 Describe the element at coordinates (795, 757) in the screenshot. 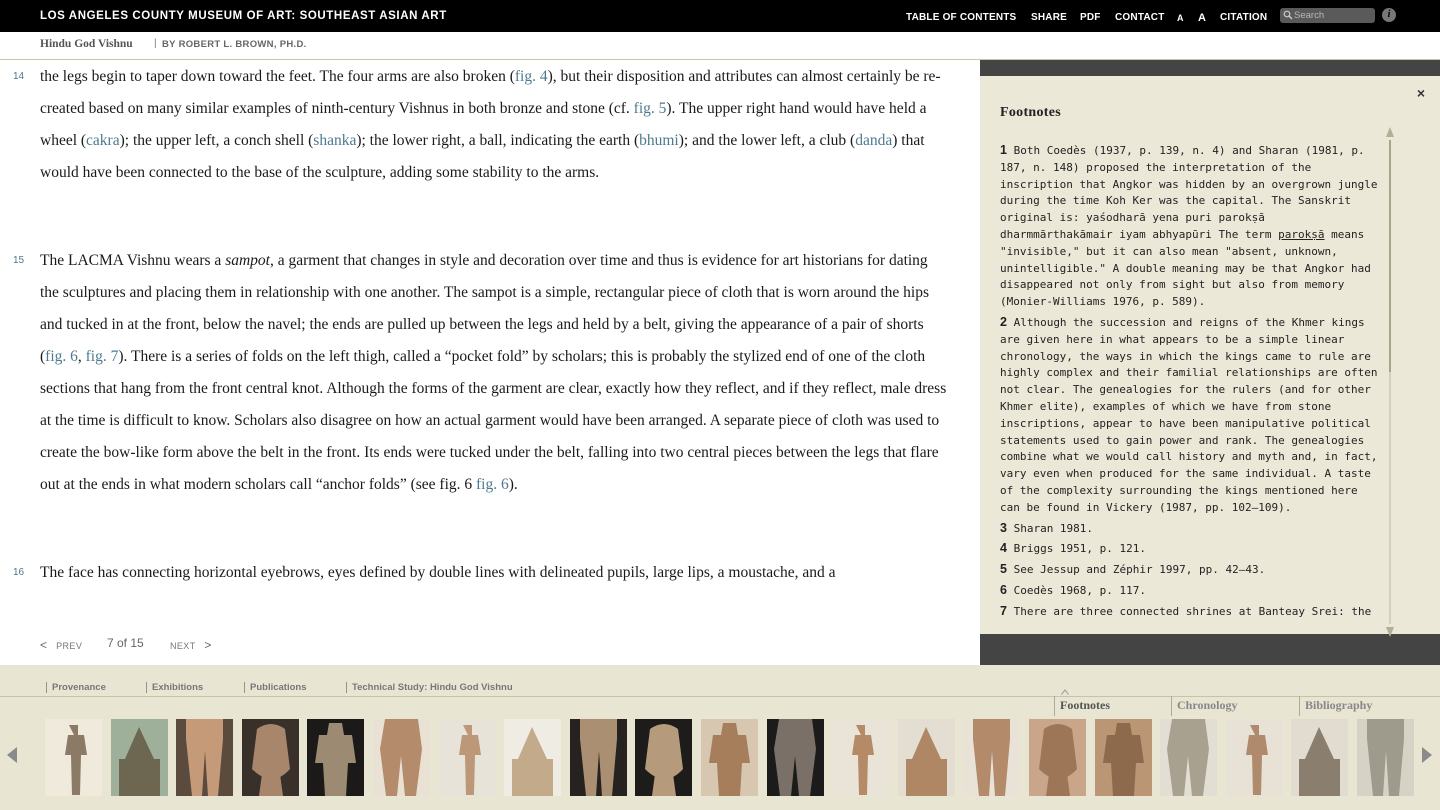

I see `thumbnail-small-figure` at that location.